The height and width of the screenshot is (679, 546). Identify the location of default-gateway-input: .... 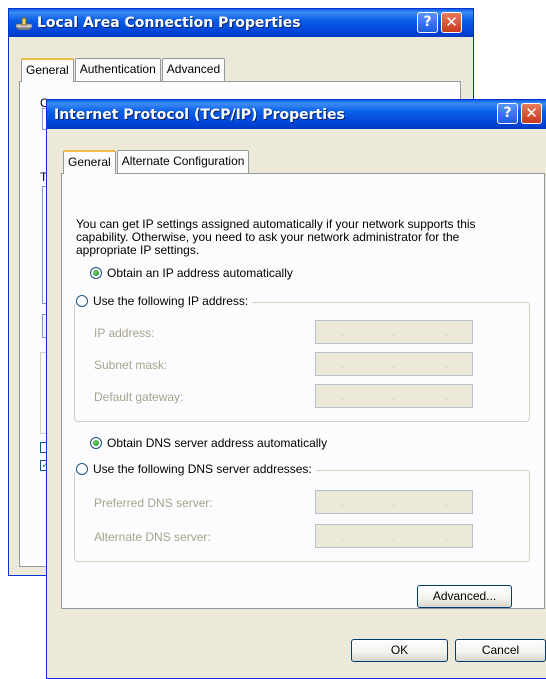
(394, 396).